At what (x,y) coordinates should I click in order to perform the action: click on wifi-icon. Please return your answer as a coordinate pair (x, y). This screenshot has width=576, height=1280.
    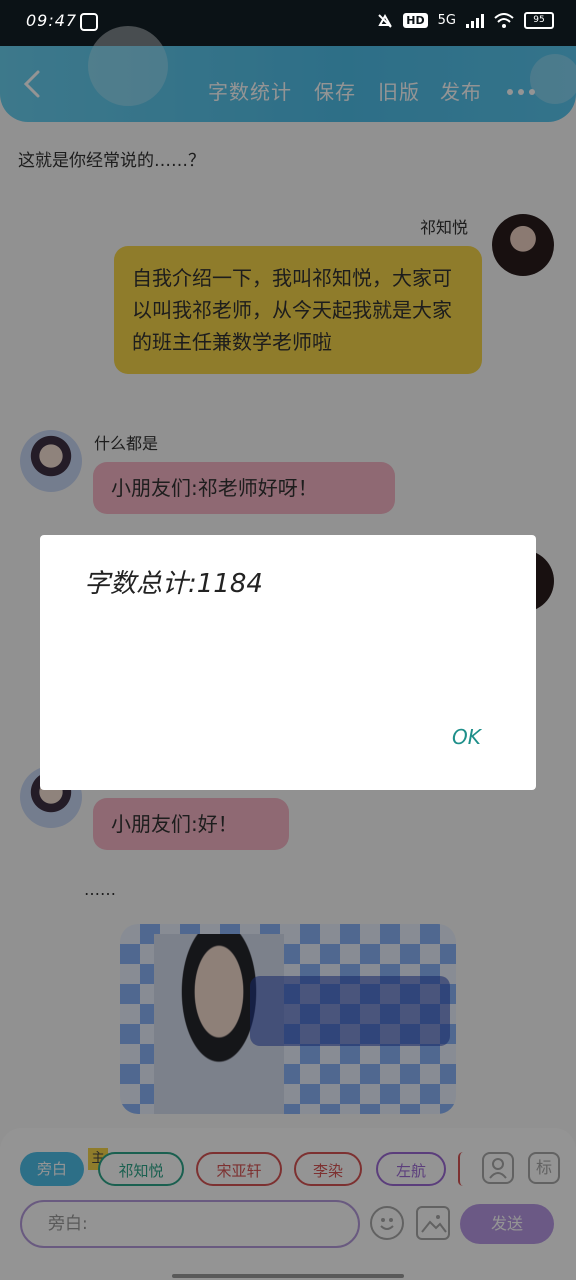
    Looking at the image, I should click on (504, 20).